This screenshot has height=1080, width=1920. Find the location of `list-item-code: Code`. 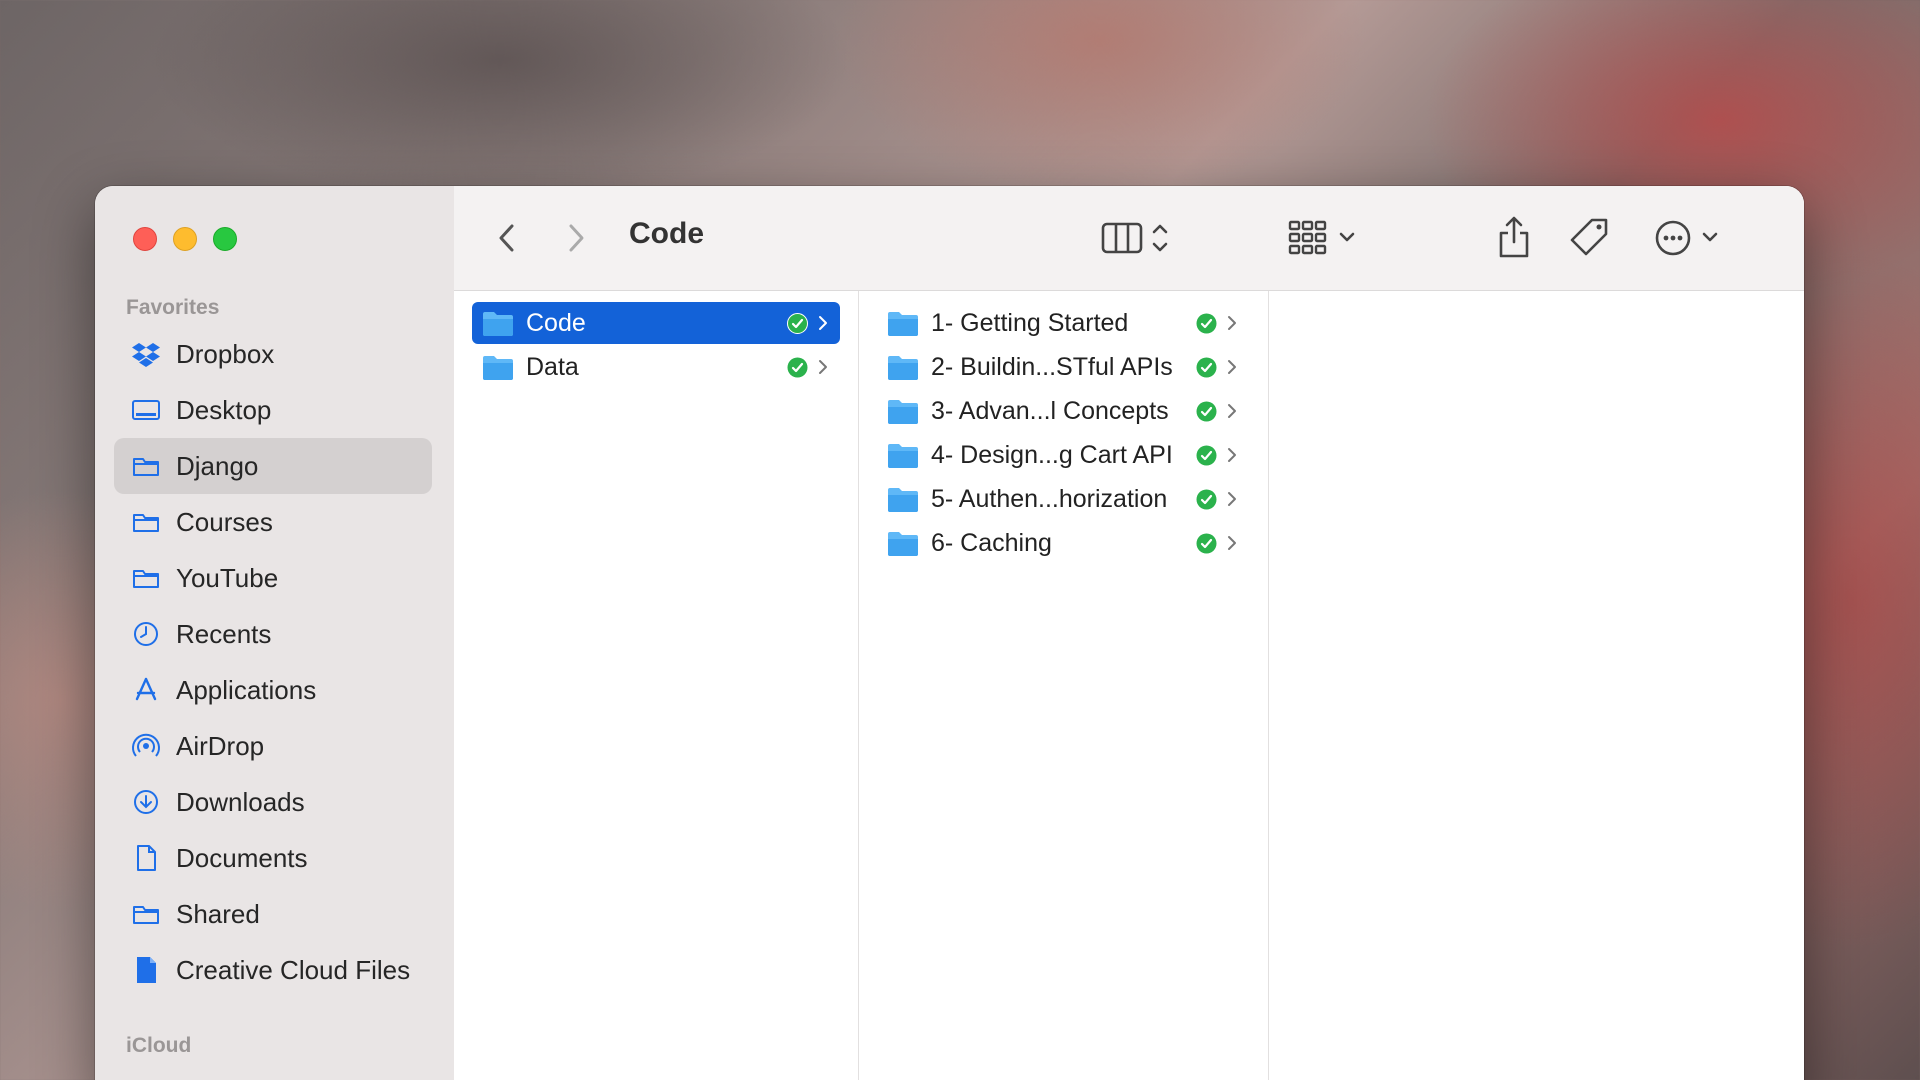

list-item-code: Code is located at coordinates (656, 323).